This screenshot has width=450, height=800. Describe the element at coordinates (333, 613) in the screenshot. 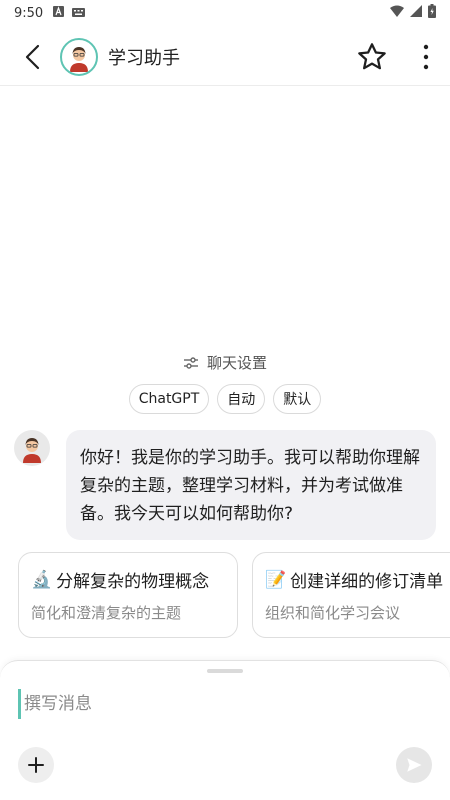

I see `suggestion-subtitle: 组织和简化学习会议` at that location.